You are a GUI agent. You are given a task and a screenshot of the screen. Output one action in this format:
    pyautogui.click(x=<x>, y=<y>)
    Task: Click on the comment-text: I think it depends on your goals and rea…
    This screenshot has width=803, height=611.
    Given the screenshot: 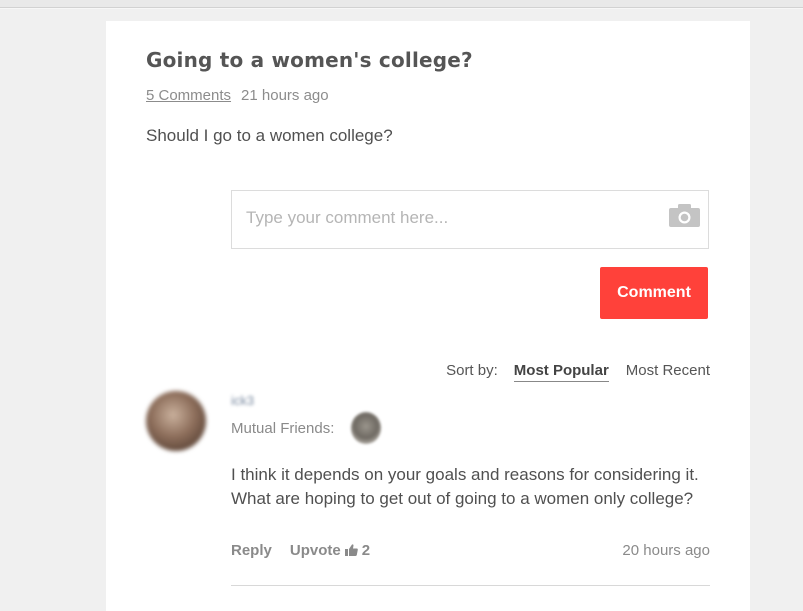 What is the action you would take?
    pyautogui.click(x=465, y=486)
    